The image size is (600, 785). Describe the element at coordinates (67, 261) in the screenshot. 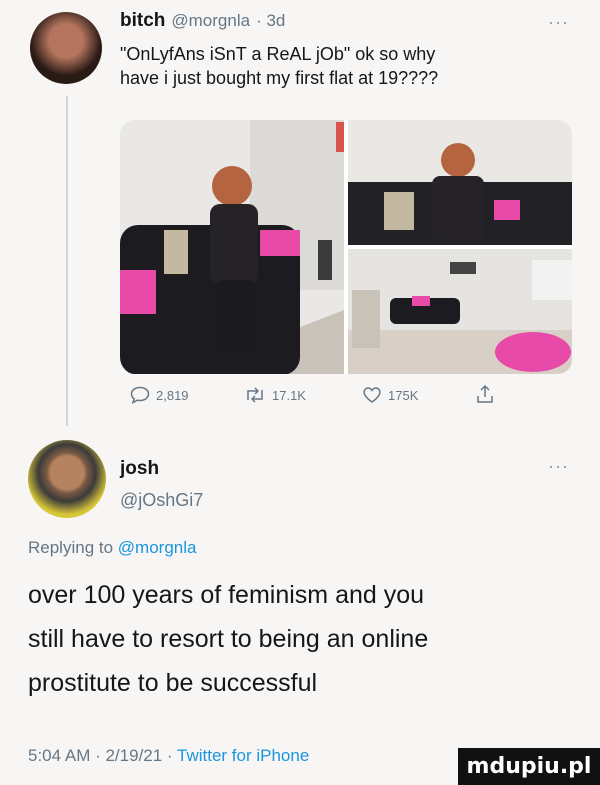

I see `thread-line` at that location.